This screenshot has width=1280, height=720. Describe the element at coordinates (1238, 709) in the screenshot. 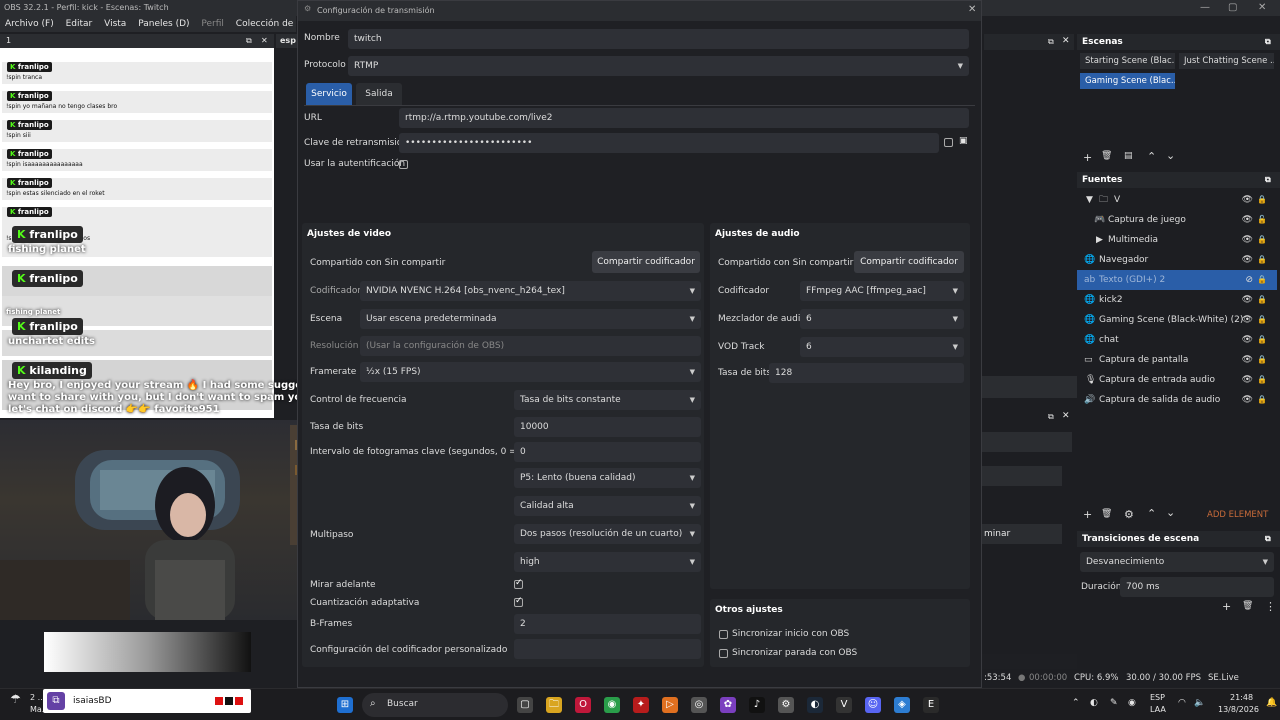

I see `clock-date: 13/8/2026` at that location.